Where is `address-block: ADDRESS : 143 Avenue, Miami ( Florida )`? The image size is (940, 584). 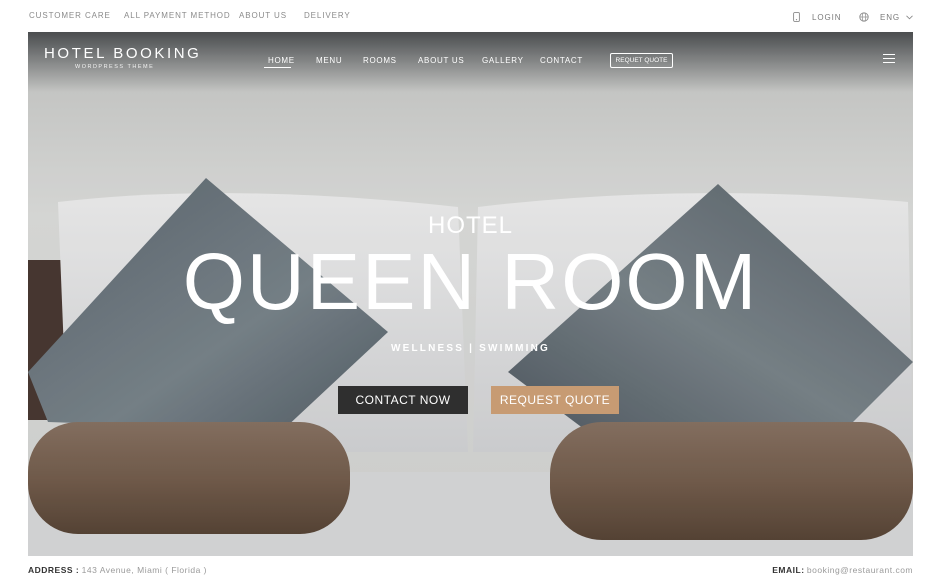 address-block: ADDRESS : 143 Avenue, Miami ( Florida ) is located at coordinates (117, 570).